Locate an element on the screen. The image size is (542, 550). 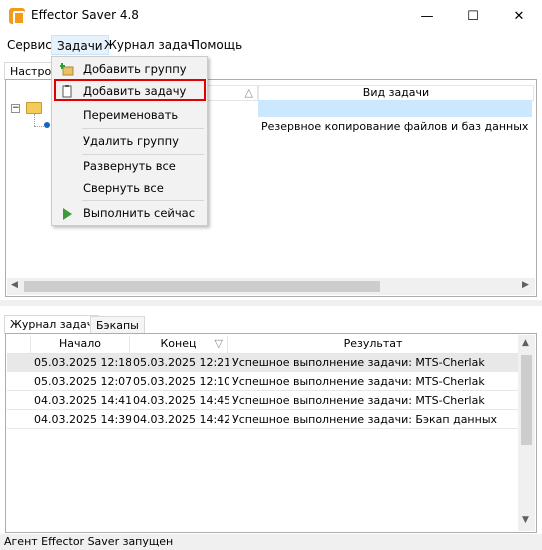
menu-task-log: Журнал задач is located at coordinates (149, 45).